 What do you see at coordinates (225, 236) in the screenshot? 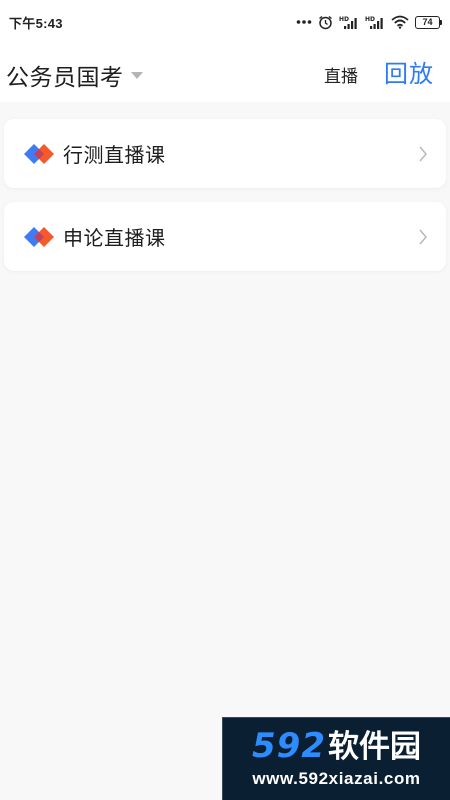
I see `course-card-shenlun: 申论直播课` at bounding box center [225, 236].